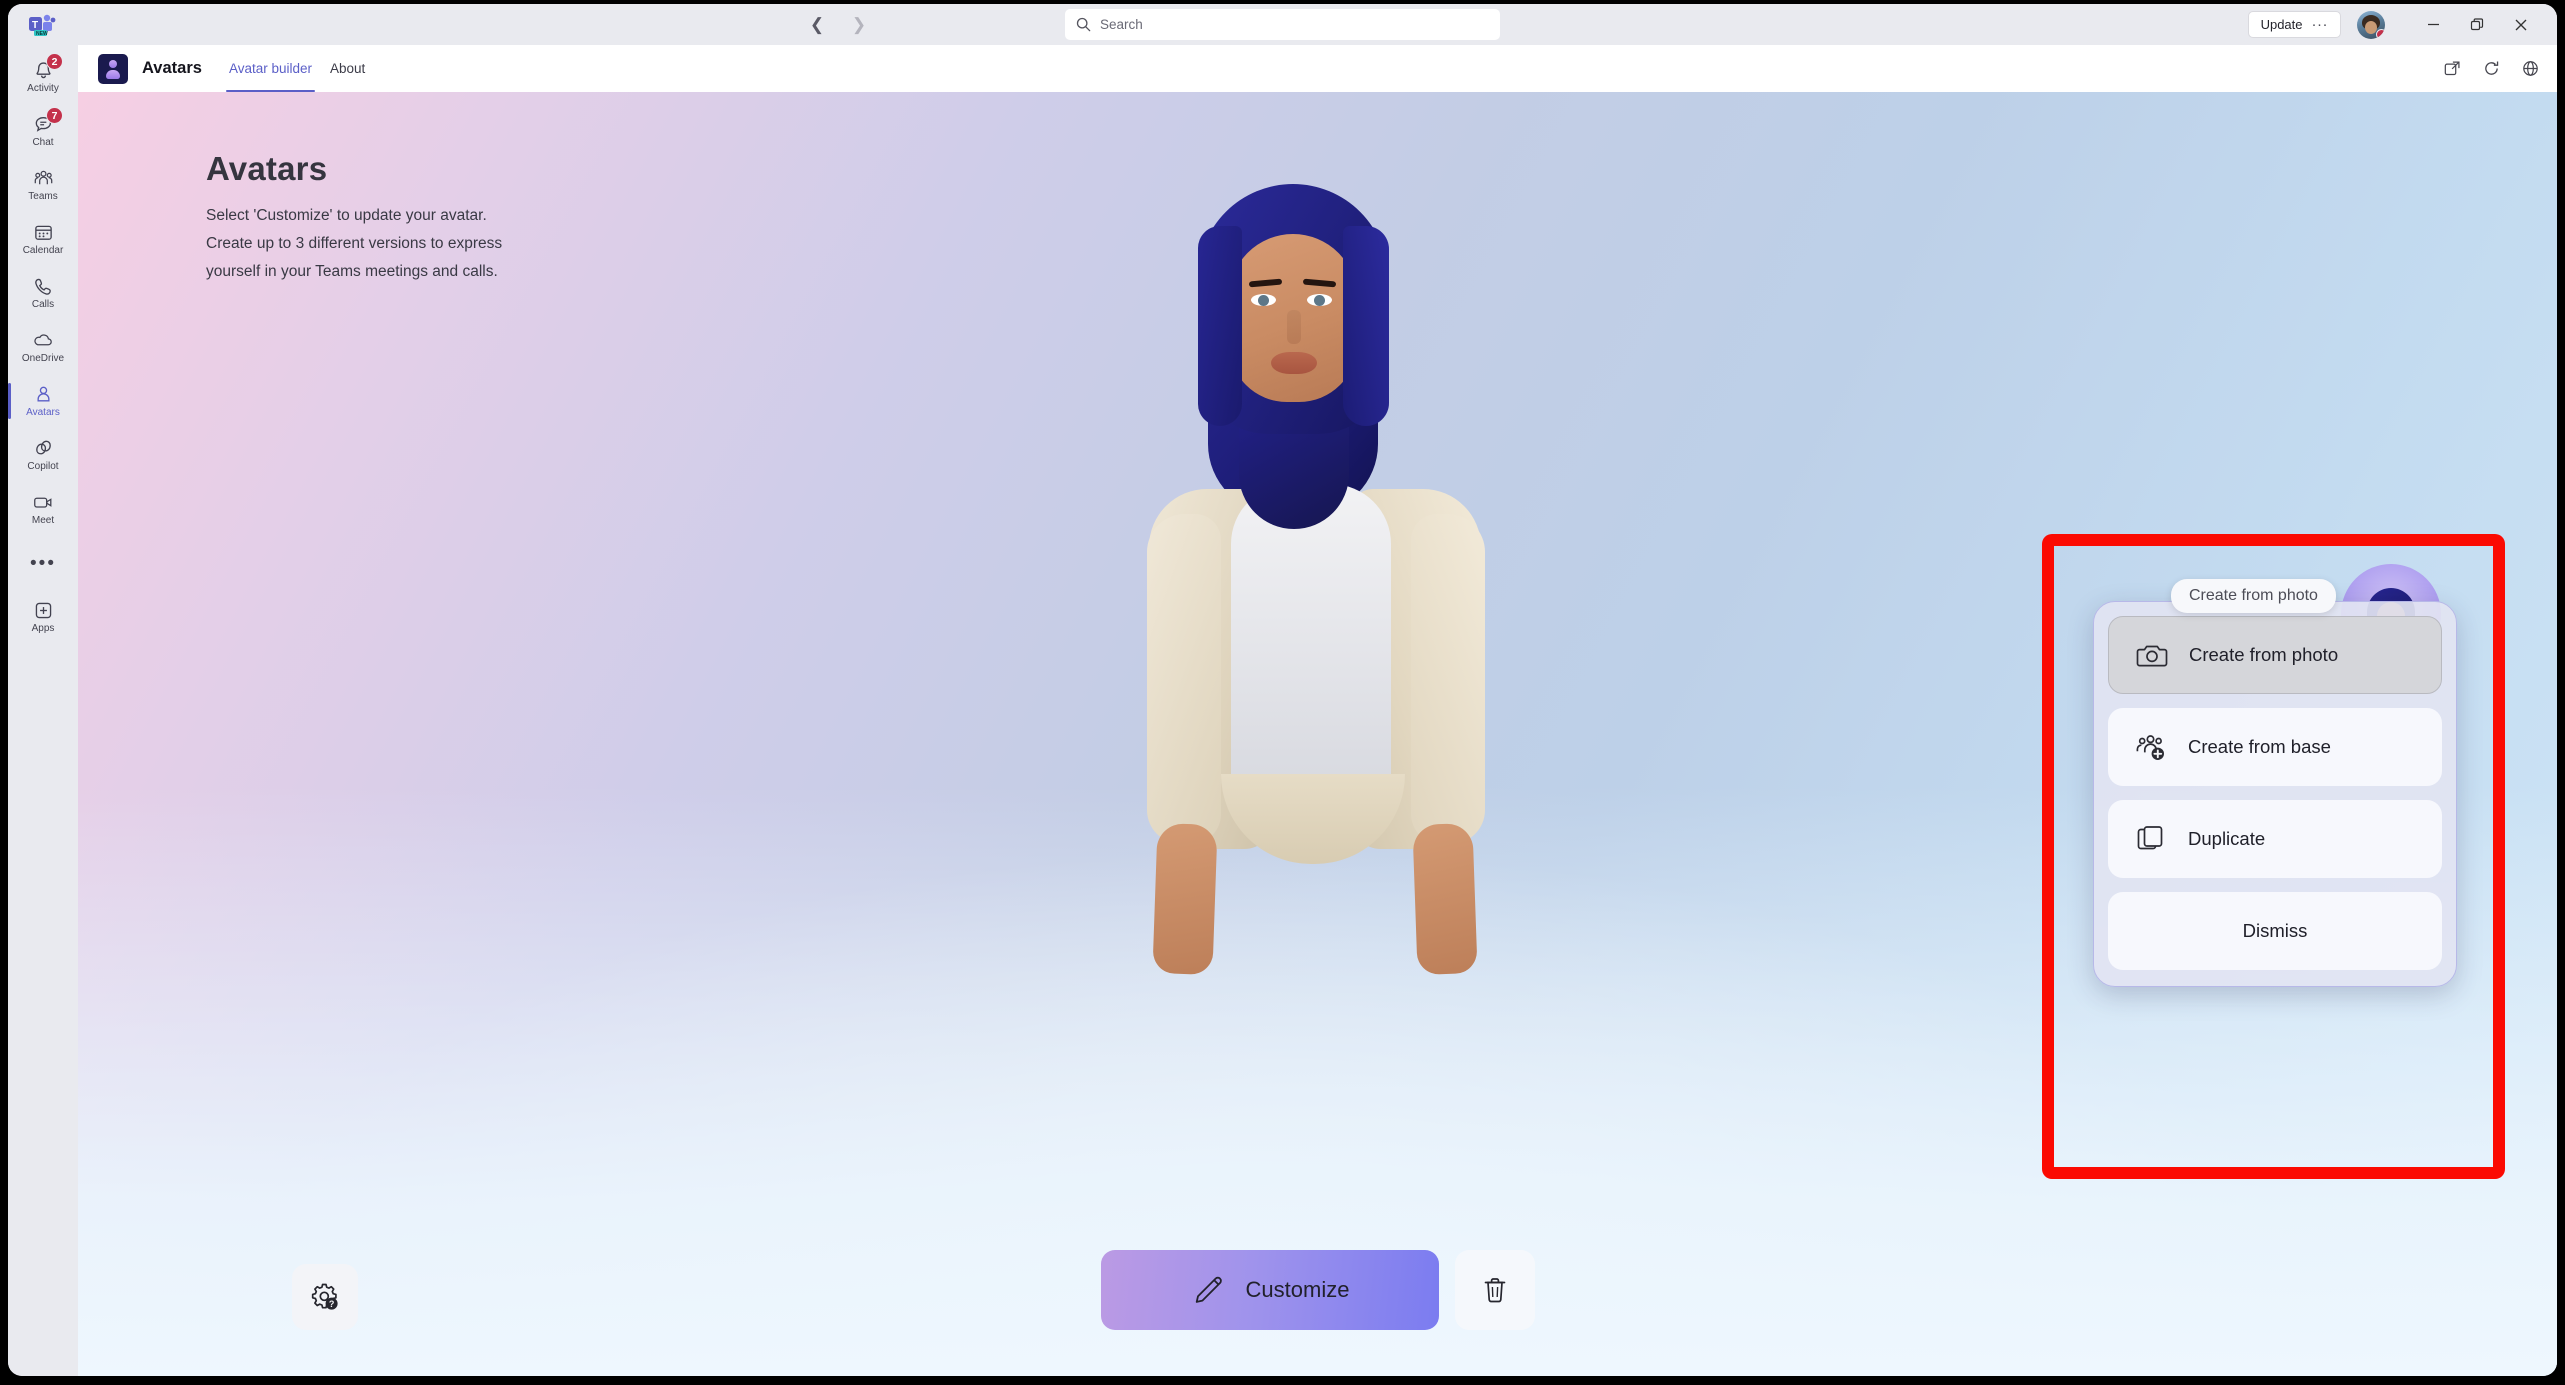  I want to click on tab-label: Avatar builder, so click(270, 68).